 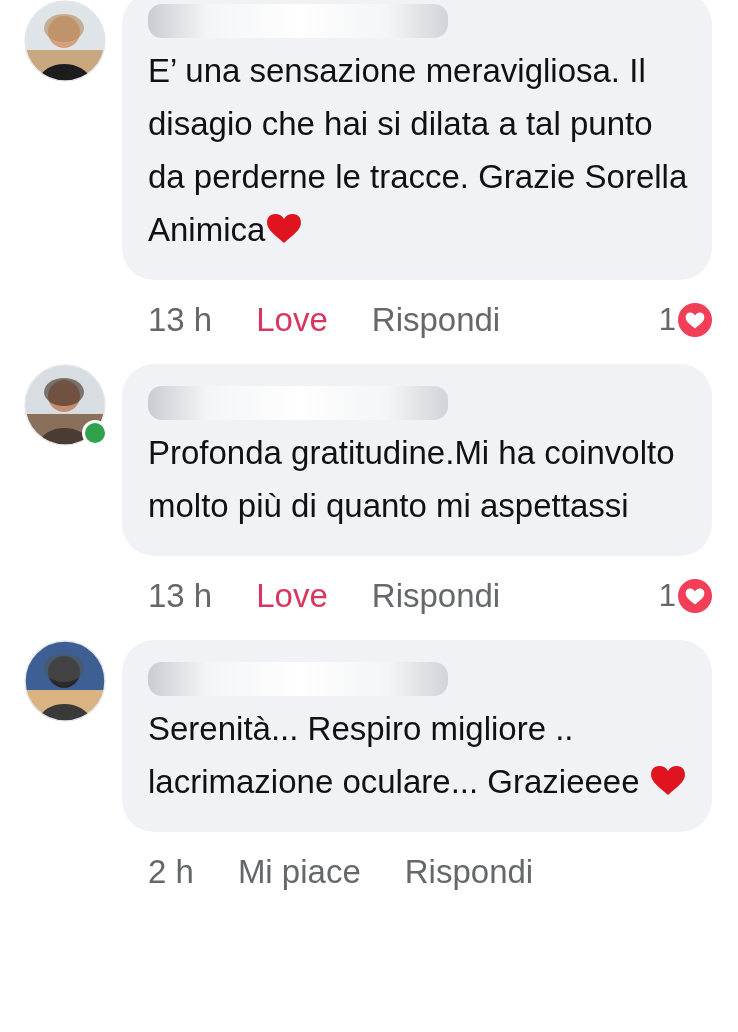 I want to click on comment-text: Serenità... Respiro migliore .. lacrimazione oculare... Grazieeee, so click(x=418, y=755).